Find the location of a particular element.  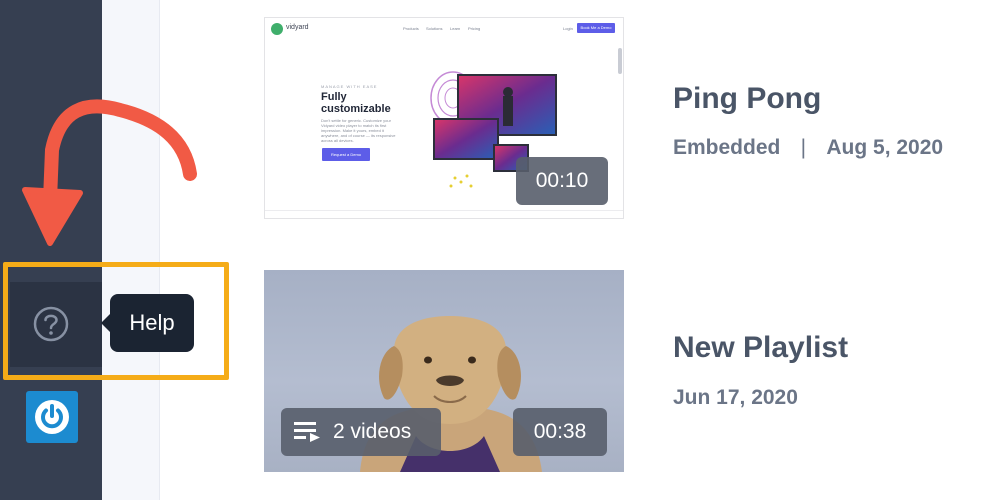

playlist-count: 2 videos is located at coordinates (372, 431).